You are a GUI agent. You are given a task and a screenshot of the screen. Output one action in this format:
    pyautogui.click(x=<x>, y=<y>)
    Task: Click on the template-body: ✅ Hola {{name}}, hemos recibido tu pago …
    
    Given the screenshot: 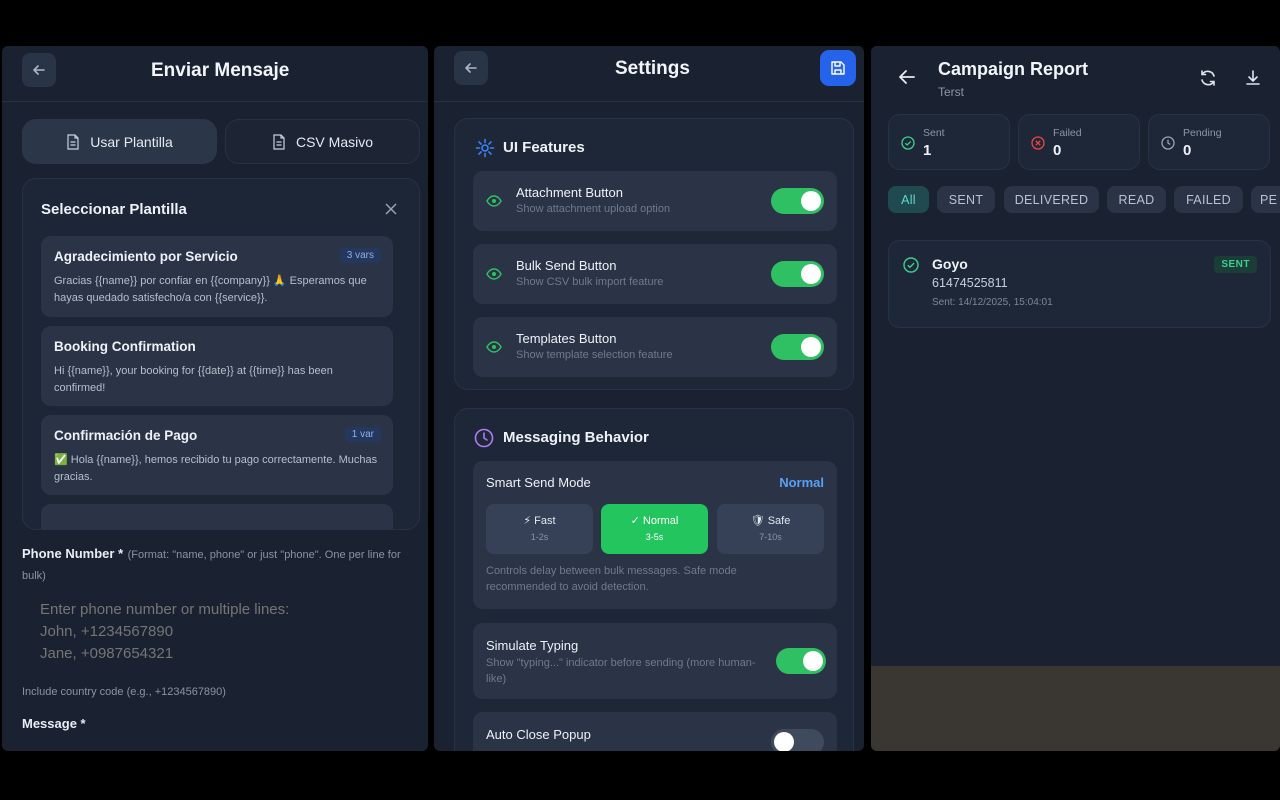 What is the action you would take?
    pyautogui.click(x=216, y=468)
    